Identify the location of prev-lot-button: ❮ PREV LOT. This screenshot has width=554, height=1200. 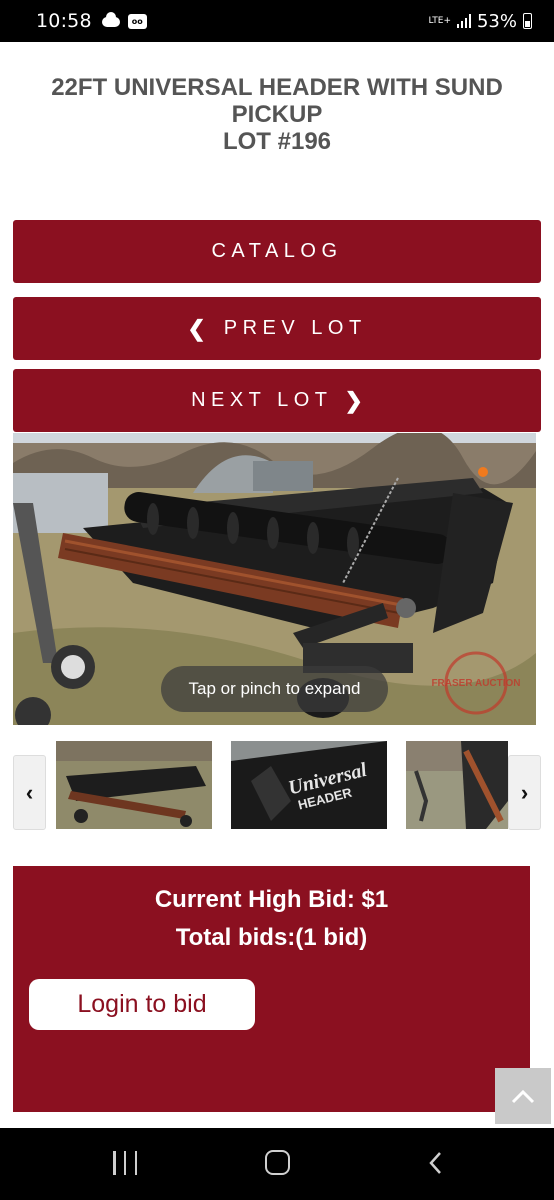
(277, 328).